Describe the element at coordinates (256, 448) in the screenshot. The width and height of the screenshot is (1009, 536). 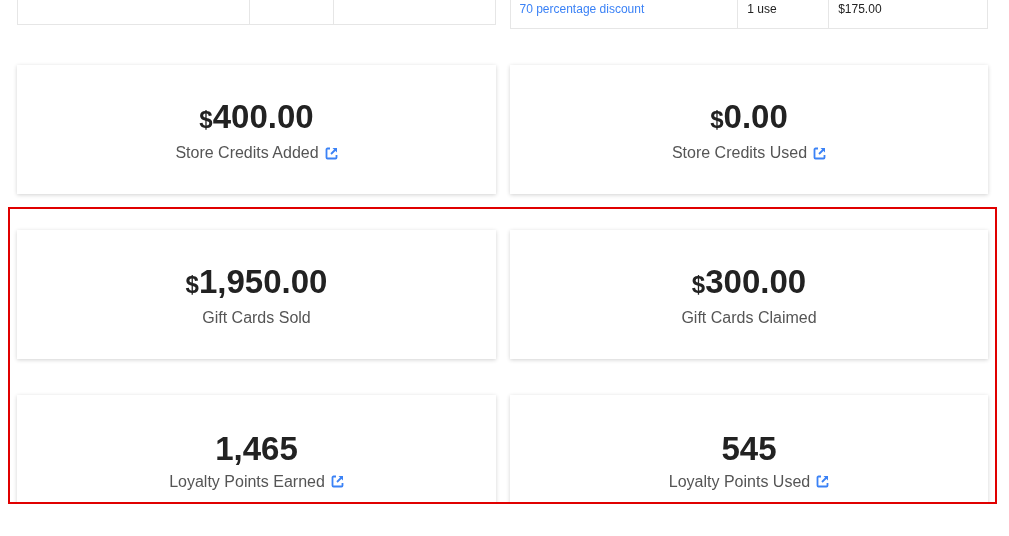
I see `stat-value: 1,465` at that location.